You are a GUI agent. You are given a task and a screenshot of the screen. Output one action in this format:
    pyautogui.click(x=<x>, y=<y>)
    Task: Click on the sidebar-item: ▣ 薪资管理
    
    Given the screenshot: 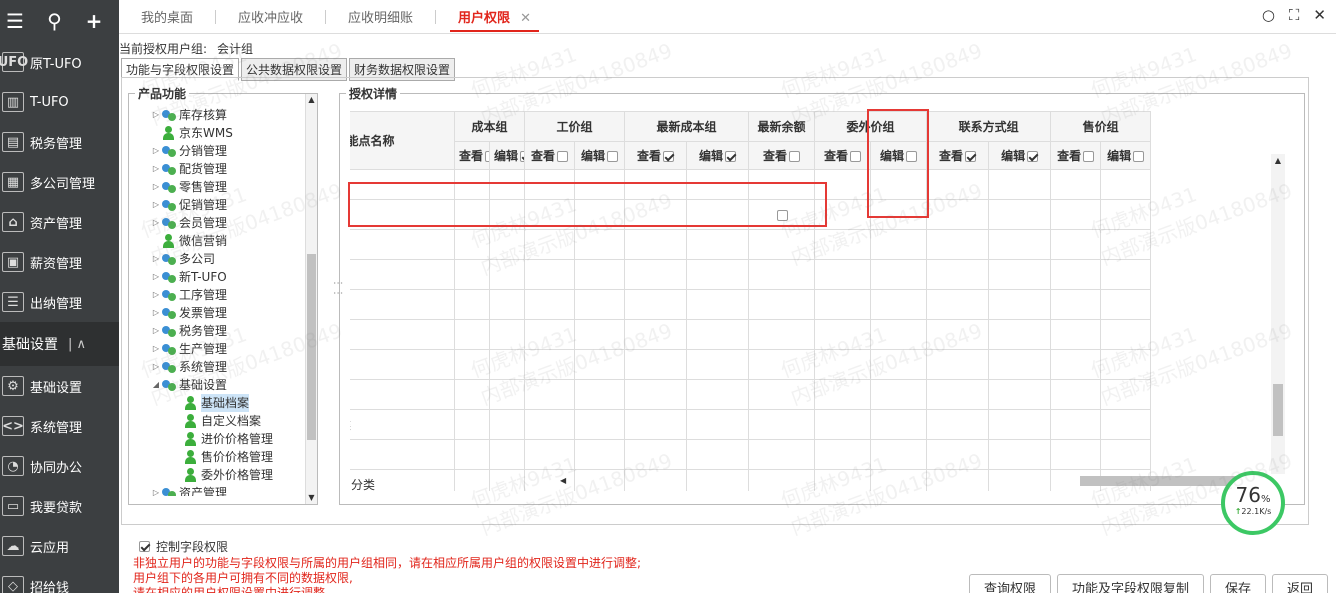 What is the action you would take?
    pyautogui.click(x=59, y=262)
    